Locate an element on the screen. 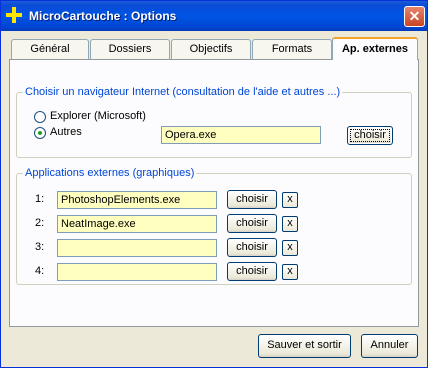 The image size is (428, 368). app-row-4-number: 4: is located at coordinates (40, 271).